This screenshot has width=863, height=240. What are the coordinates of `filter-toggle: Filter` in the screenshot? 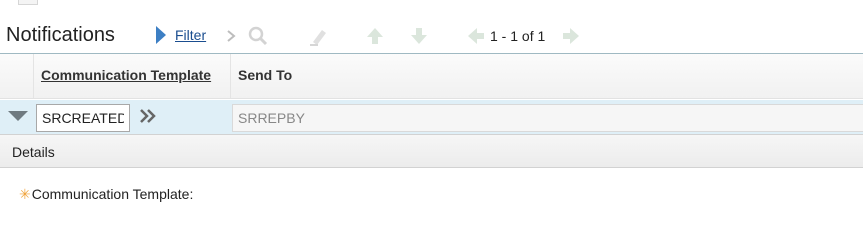 It's located at (181, 35).